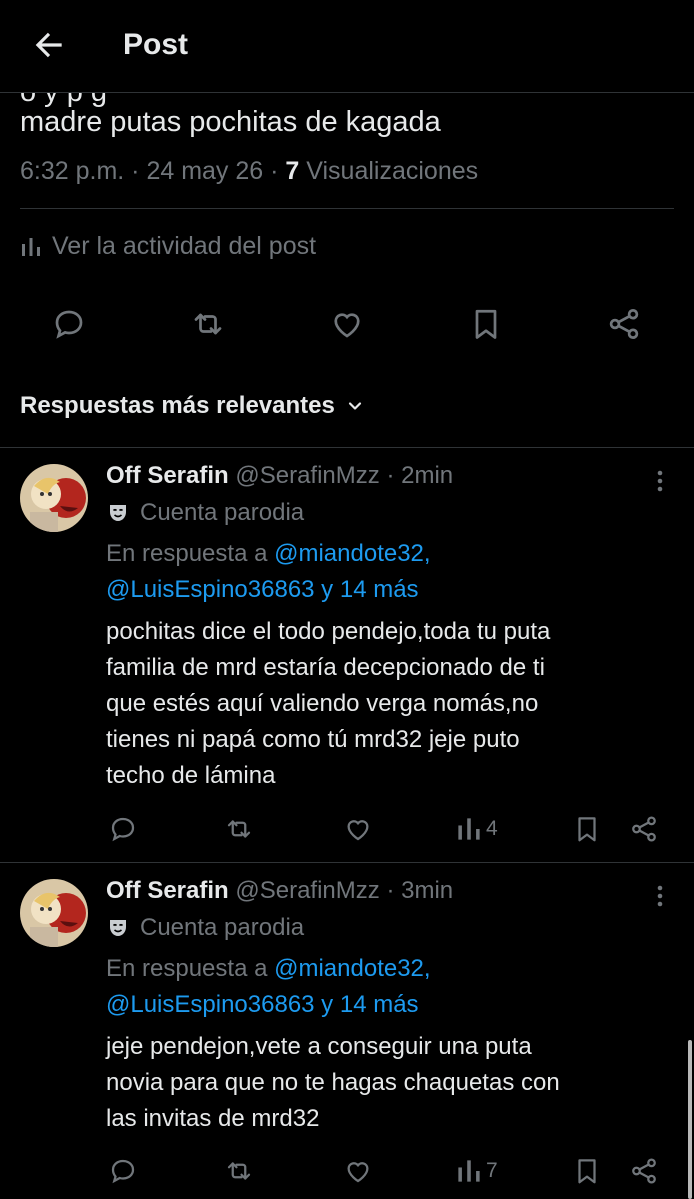  What do you see at coordinates (205, 171) in the screenshot?
I see `post-date: 24 may 26` at bounding box center [205, 171].